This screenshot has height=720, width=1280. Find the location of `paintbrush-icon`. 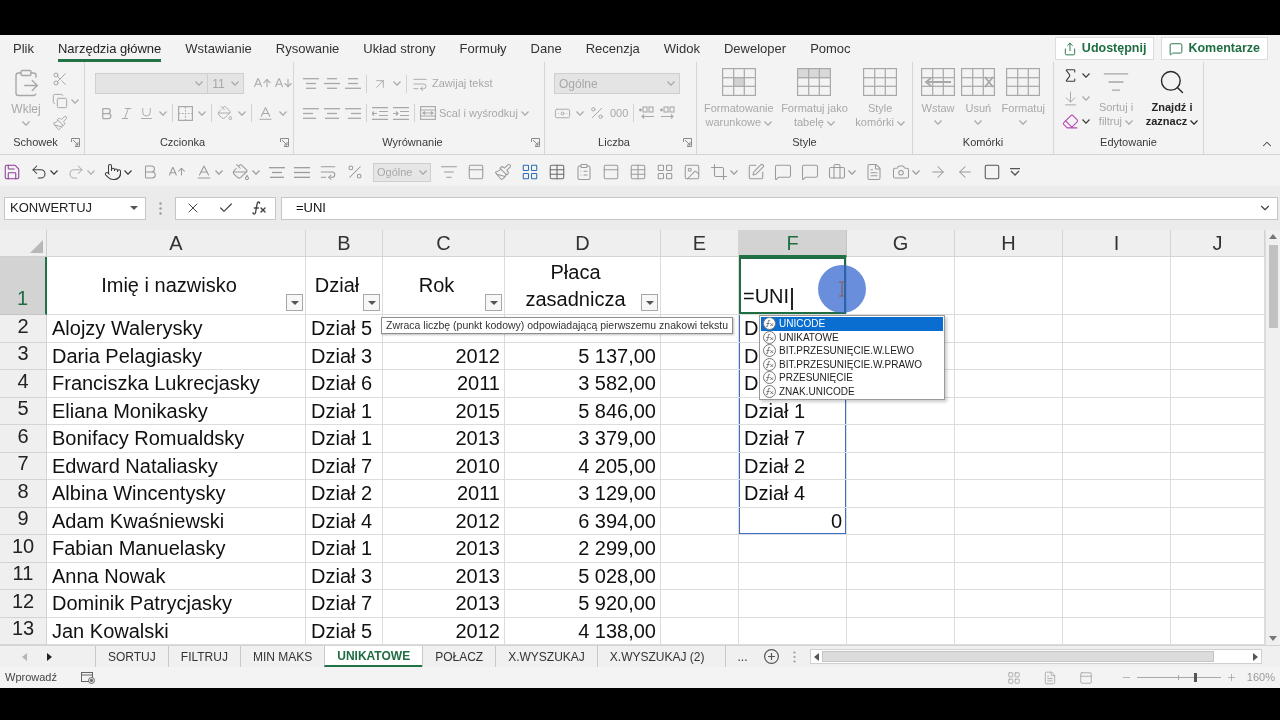

paintbrush-icon is located at coordinates (503, 172).